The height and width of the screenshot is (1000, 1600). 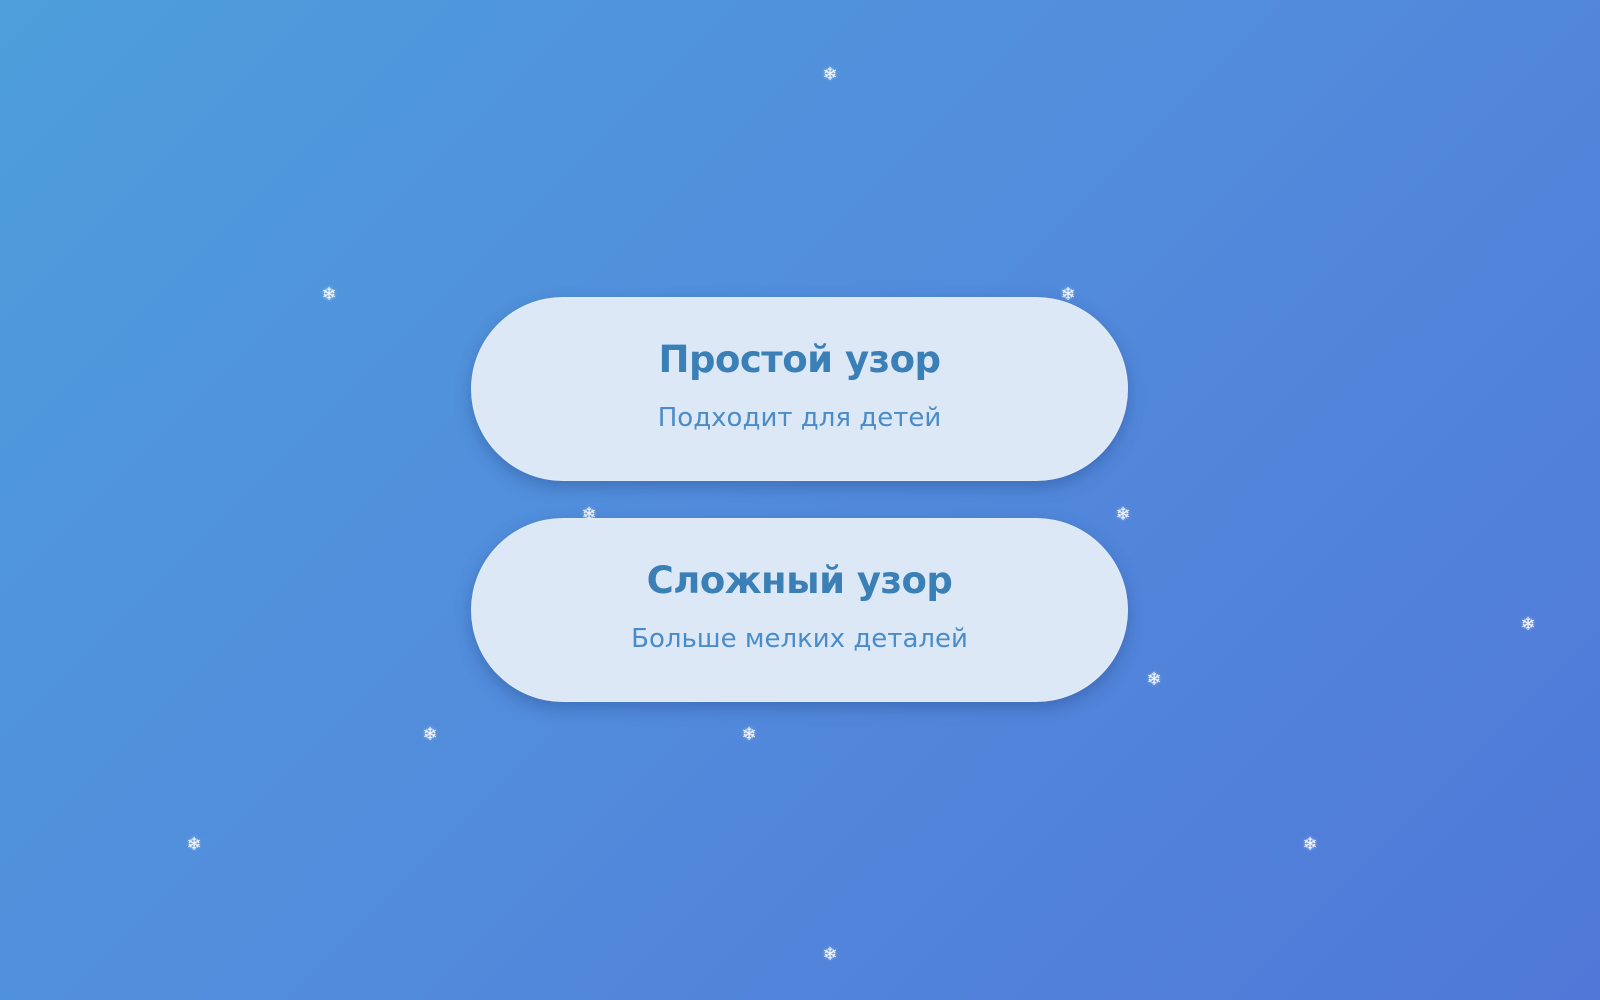 What do you see at coordinates (799, 580) in the screenshot?
I see `complex-pattern-title: Сложный узор` at bounding box center [799, 580].